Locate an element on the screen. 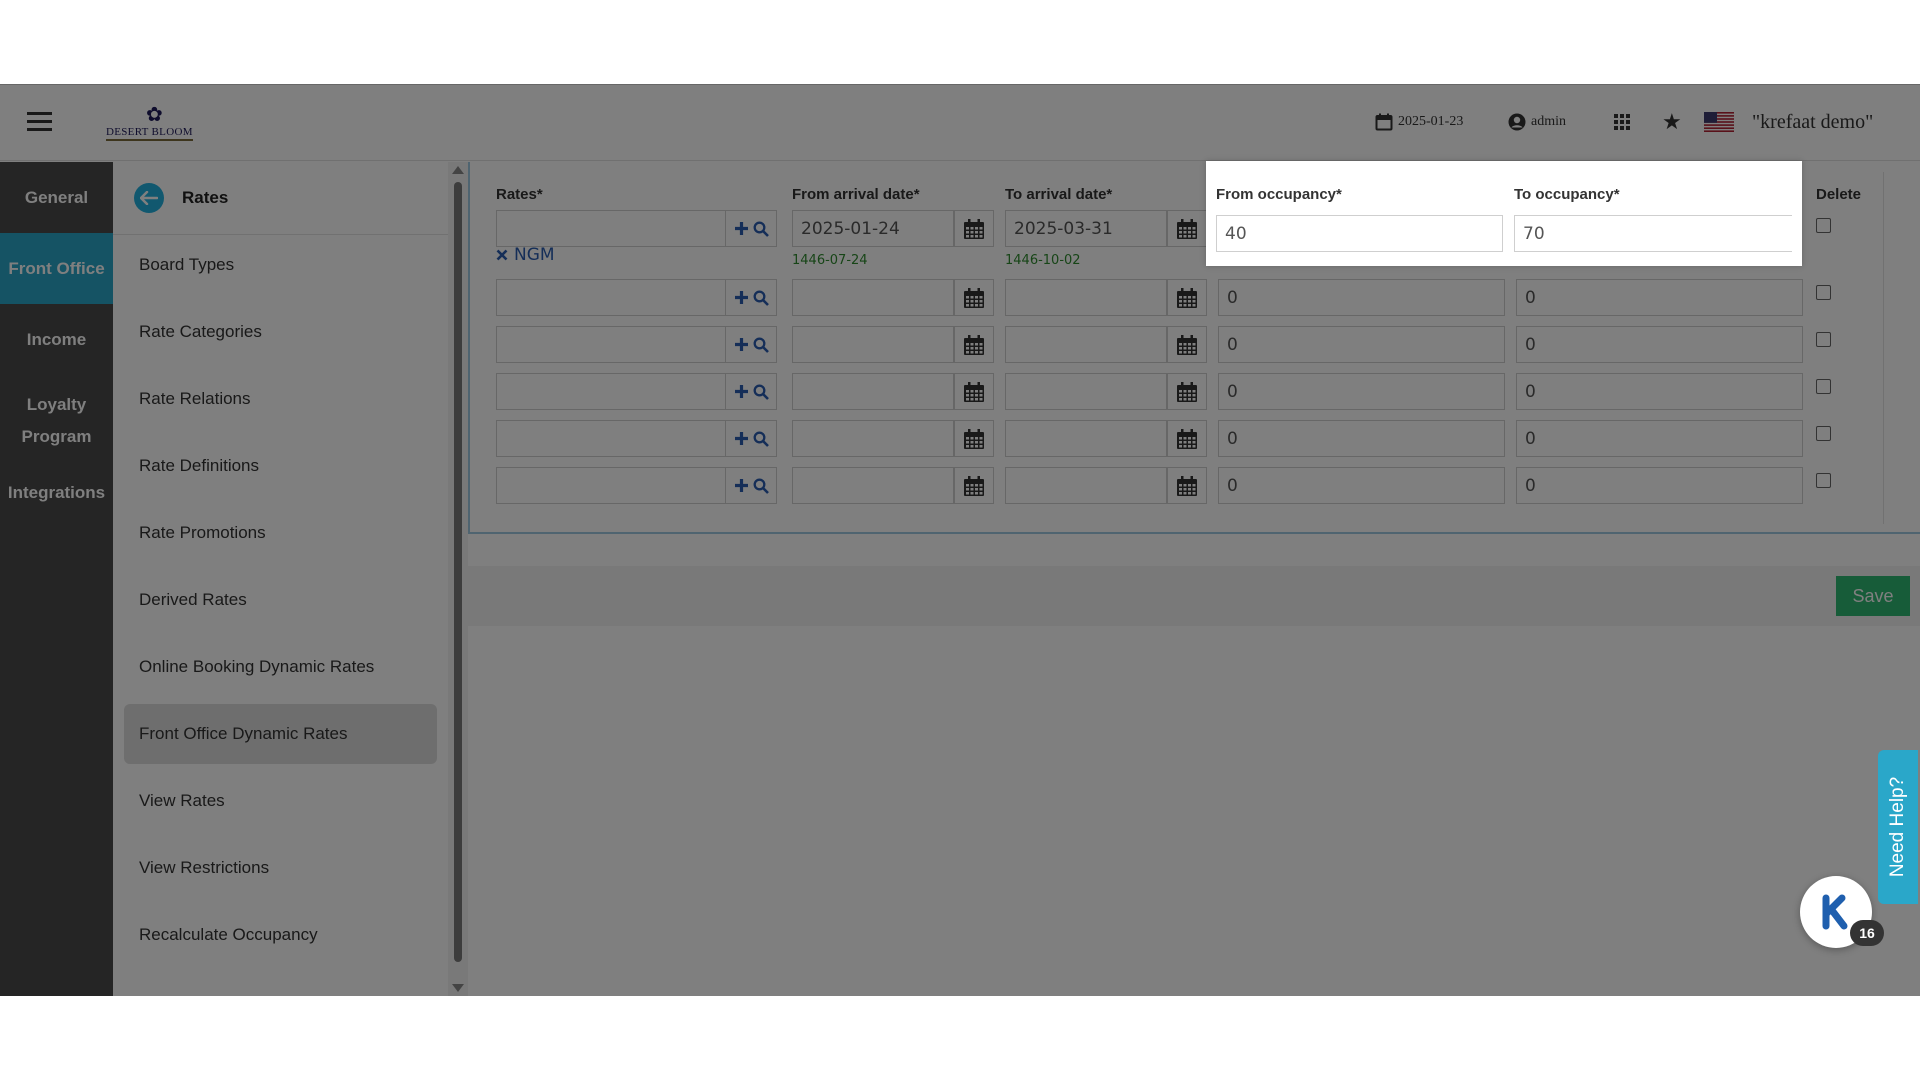  from-occupancy-input: 40 is located at coordinates (1359, 233).